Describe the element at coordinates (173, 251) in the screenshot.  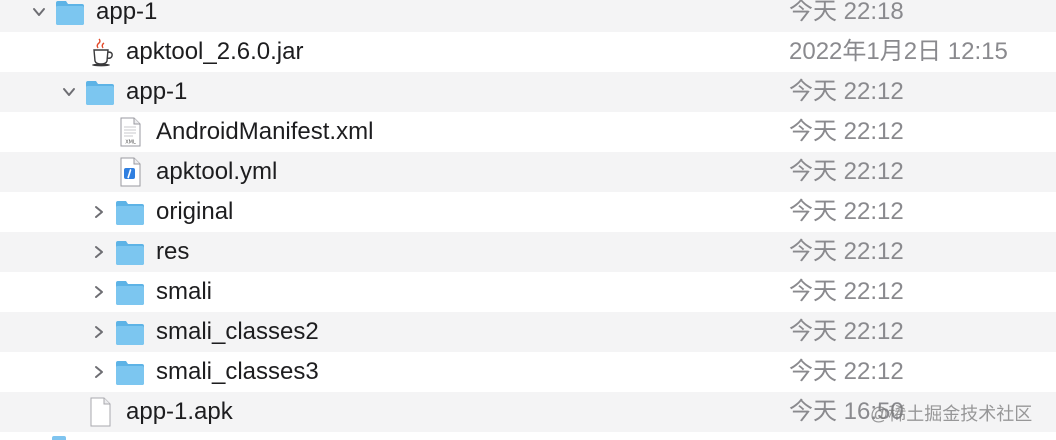
I see `row-name: res` at that location.